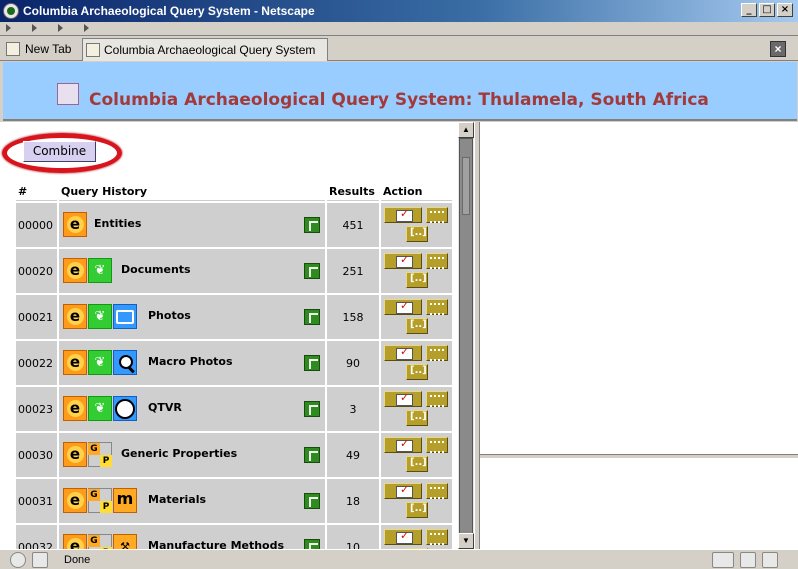 This screenshot has width=798, height=569. Describe the element at coordinates (466, 541) in the screenshot. I see `scroll-down-icon: ▼` at that location.